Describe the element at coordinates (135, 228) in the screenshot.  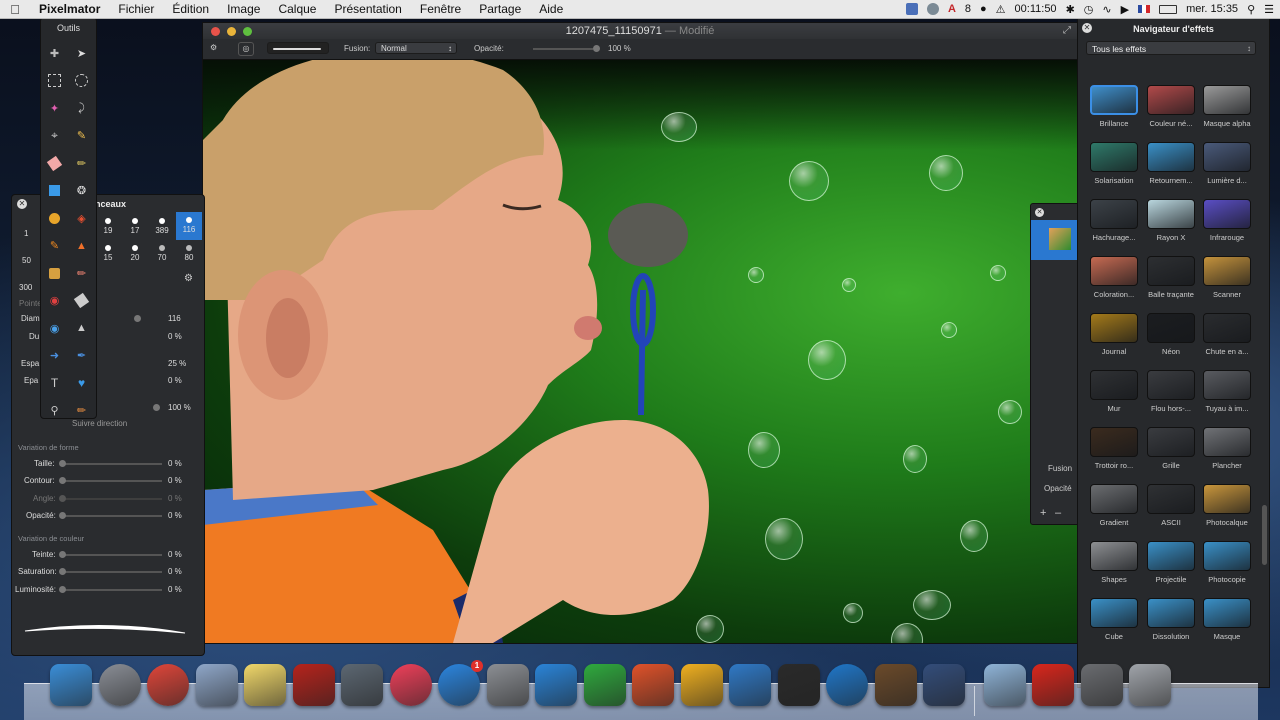
I see `brush-preset: 17` at that location.